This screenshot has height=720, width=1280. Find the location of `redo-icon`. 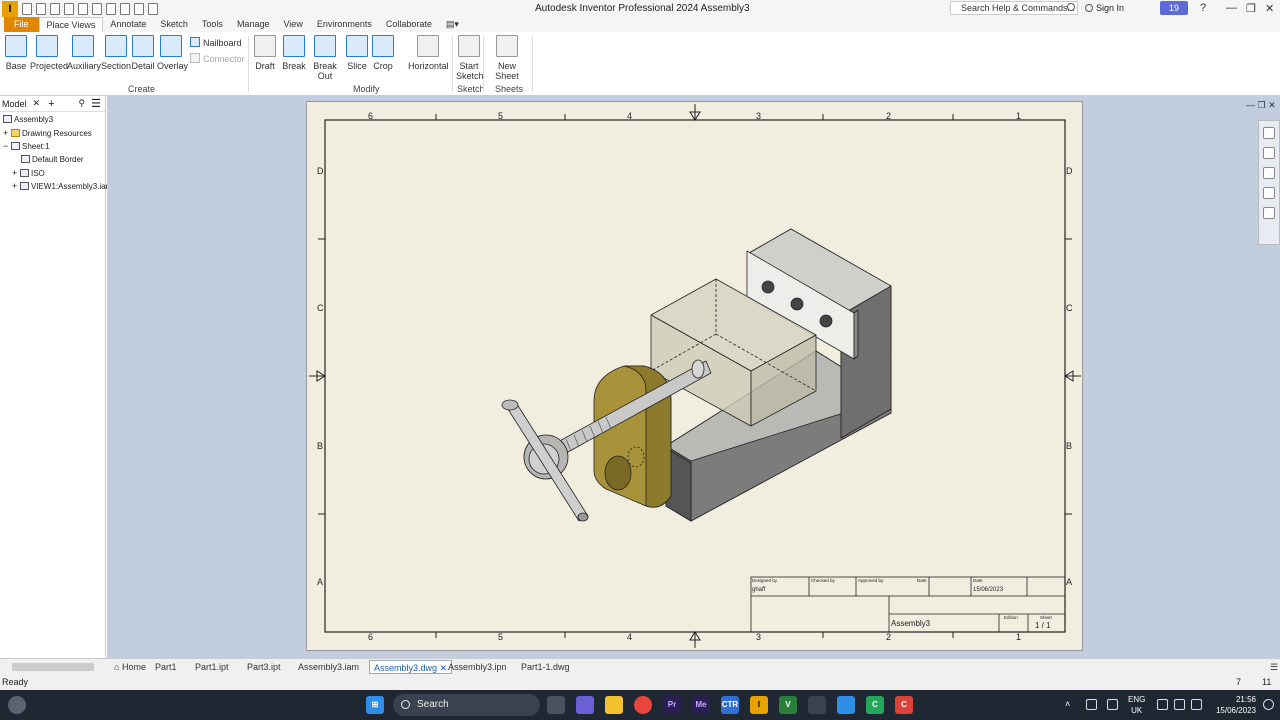

redo-icon is located at coordinates (83, 8).